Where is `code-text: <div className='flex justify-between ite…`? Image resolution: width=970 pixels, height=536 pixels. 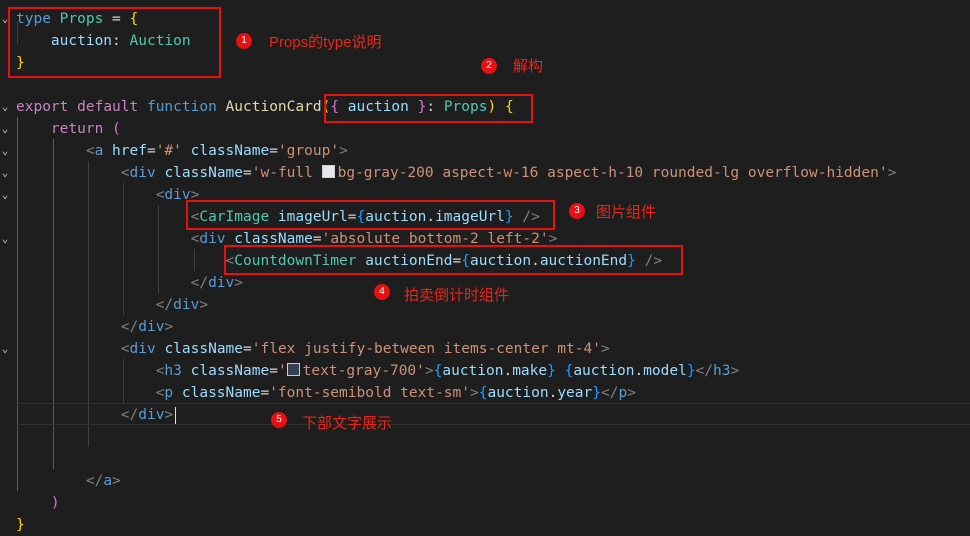 code-text: <div className='flex justify-between ite… is located at coordinates (313, 349).